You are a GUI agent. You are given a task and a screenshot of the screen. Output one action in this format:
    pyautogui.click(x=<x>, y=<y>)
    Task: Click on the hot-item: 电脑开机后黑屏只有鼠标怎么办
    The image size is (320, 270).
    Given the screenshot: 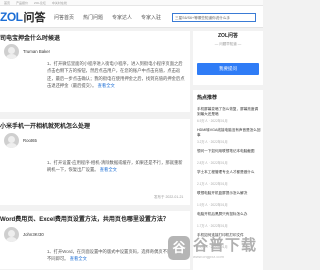 What is the action you would take?
    pyautogui.click(x=229, y=214)
    